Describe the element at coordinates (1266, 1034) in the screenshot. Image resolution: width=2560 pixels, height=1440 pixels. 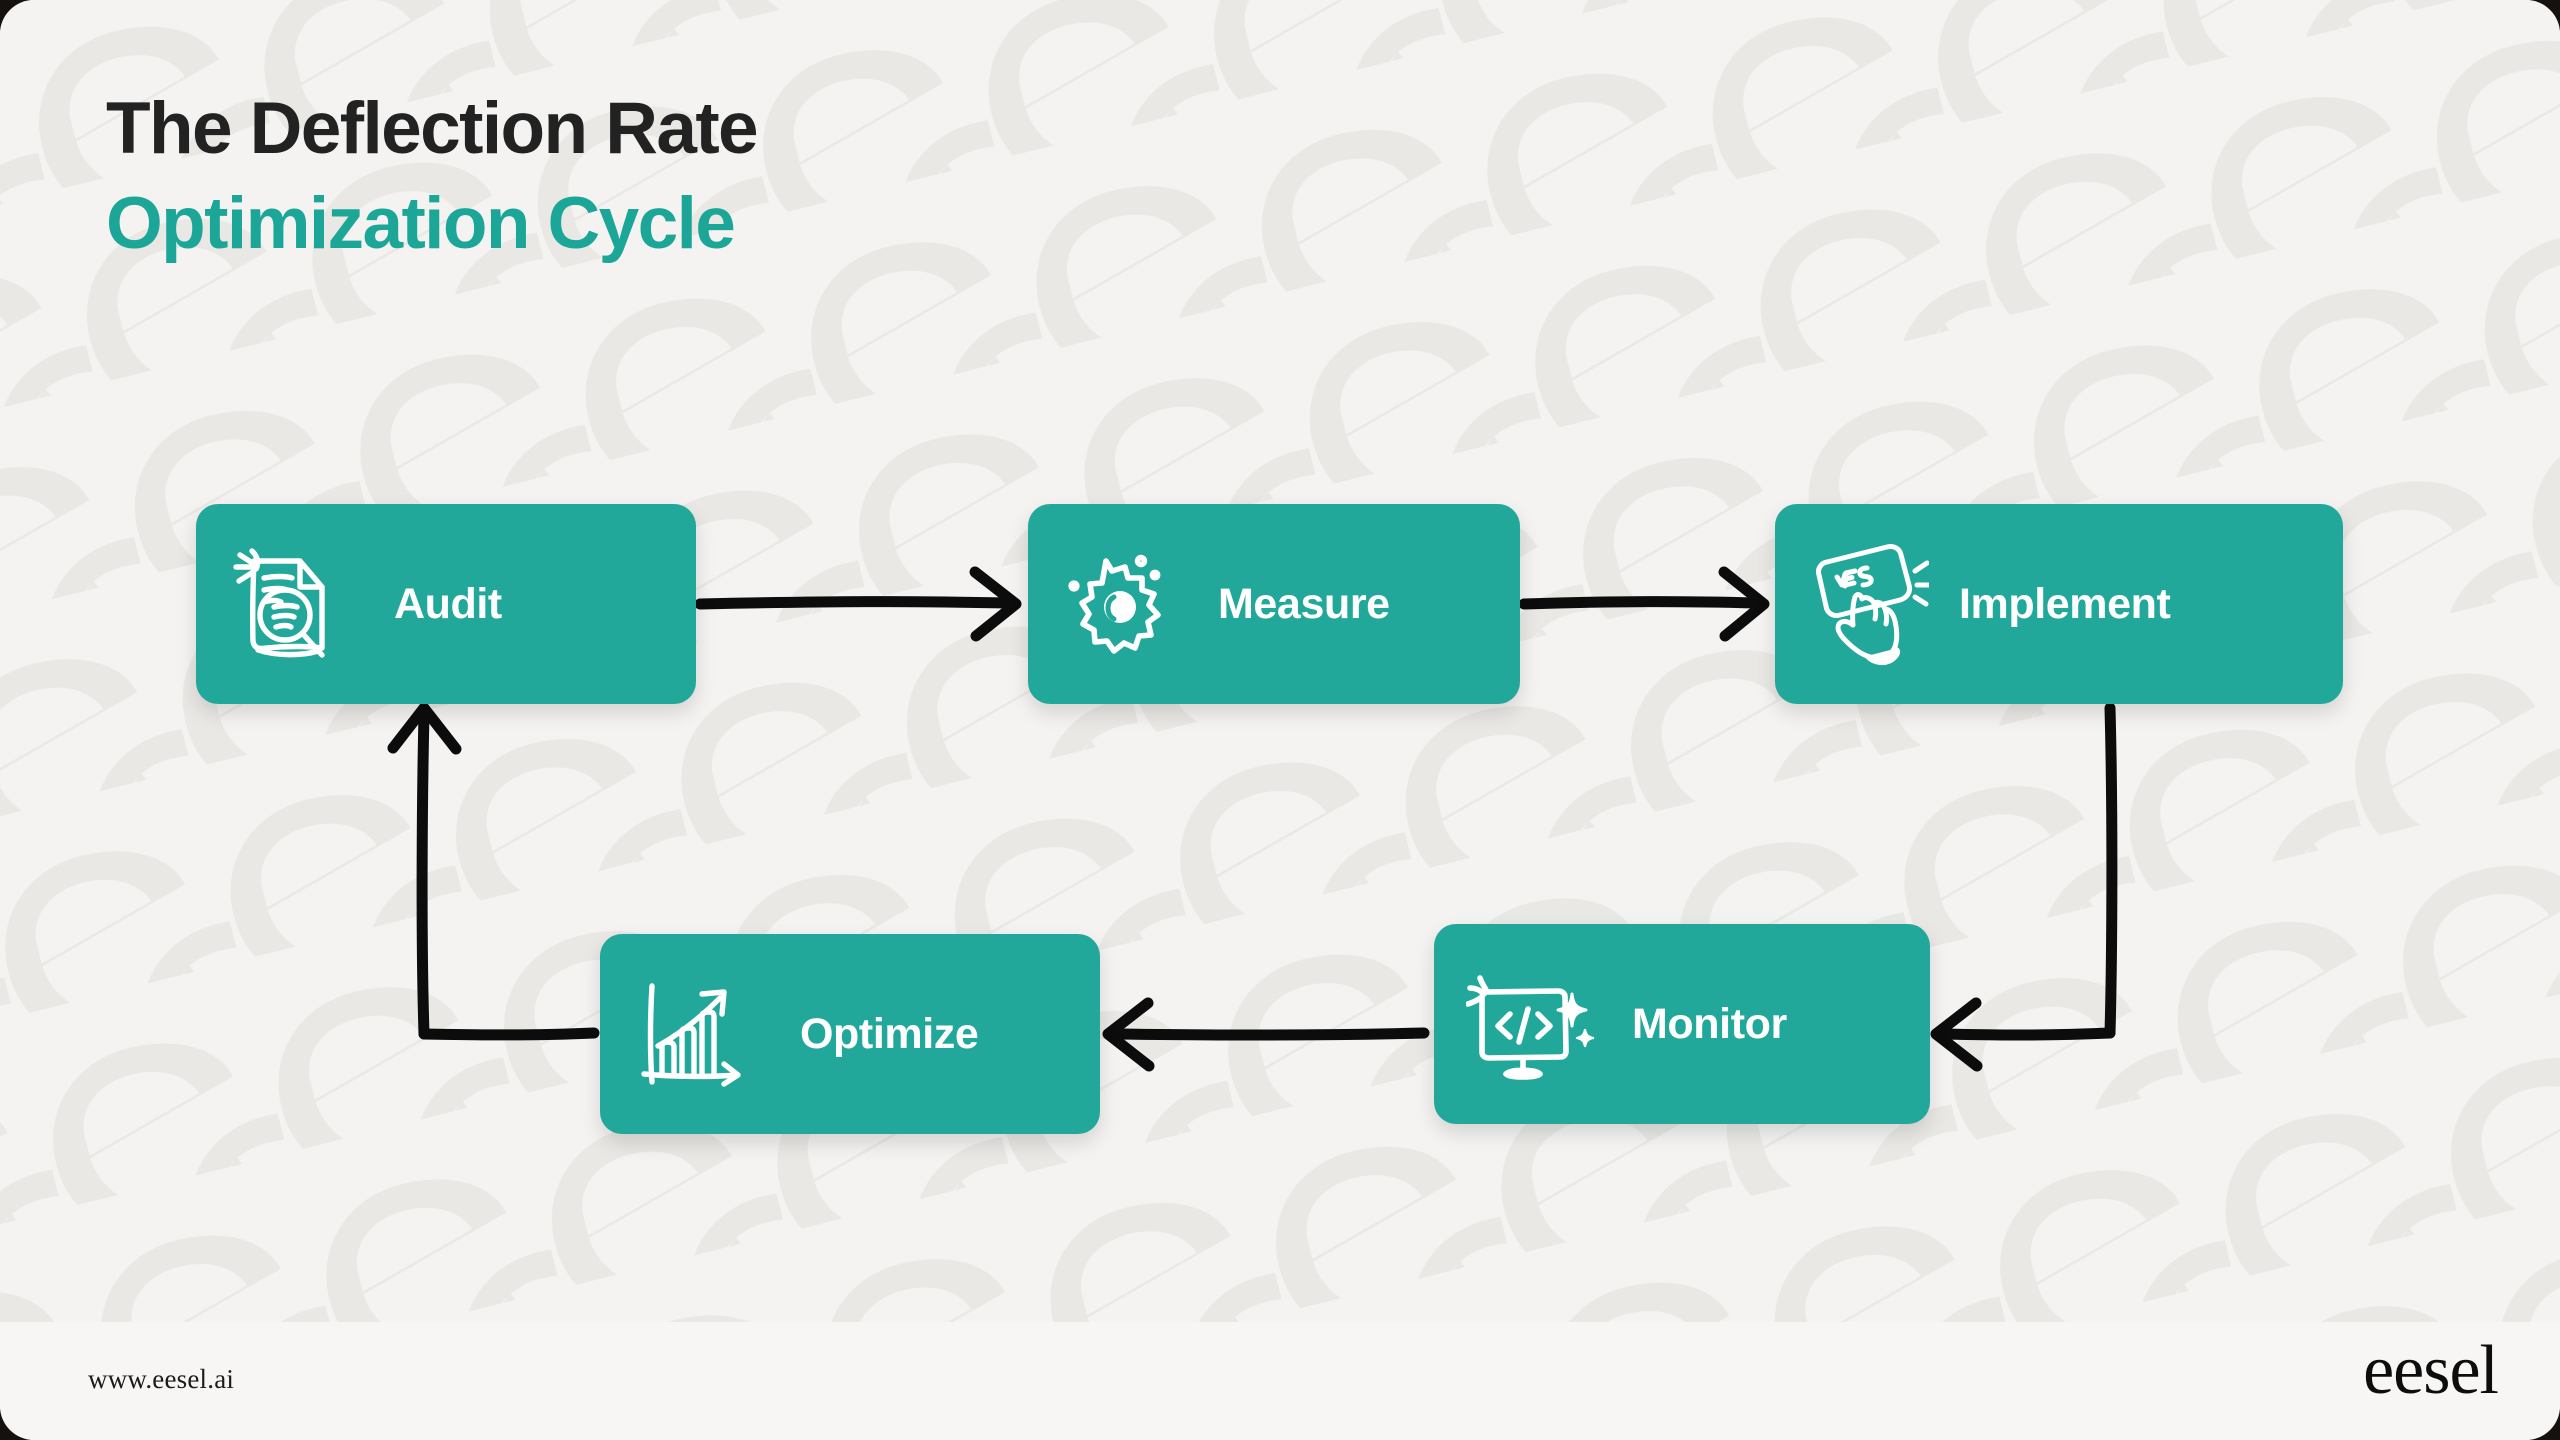
I see `connector-monitor-to-optimize` at that location.